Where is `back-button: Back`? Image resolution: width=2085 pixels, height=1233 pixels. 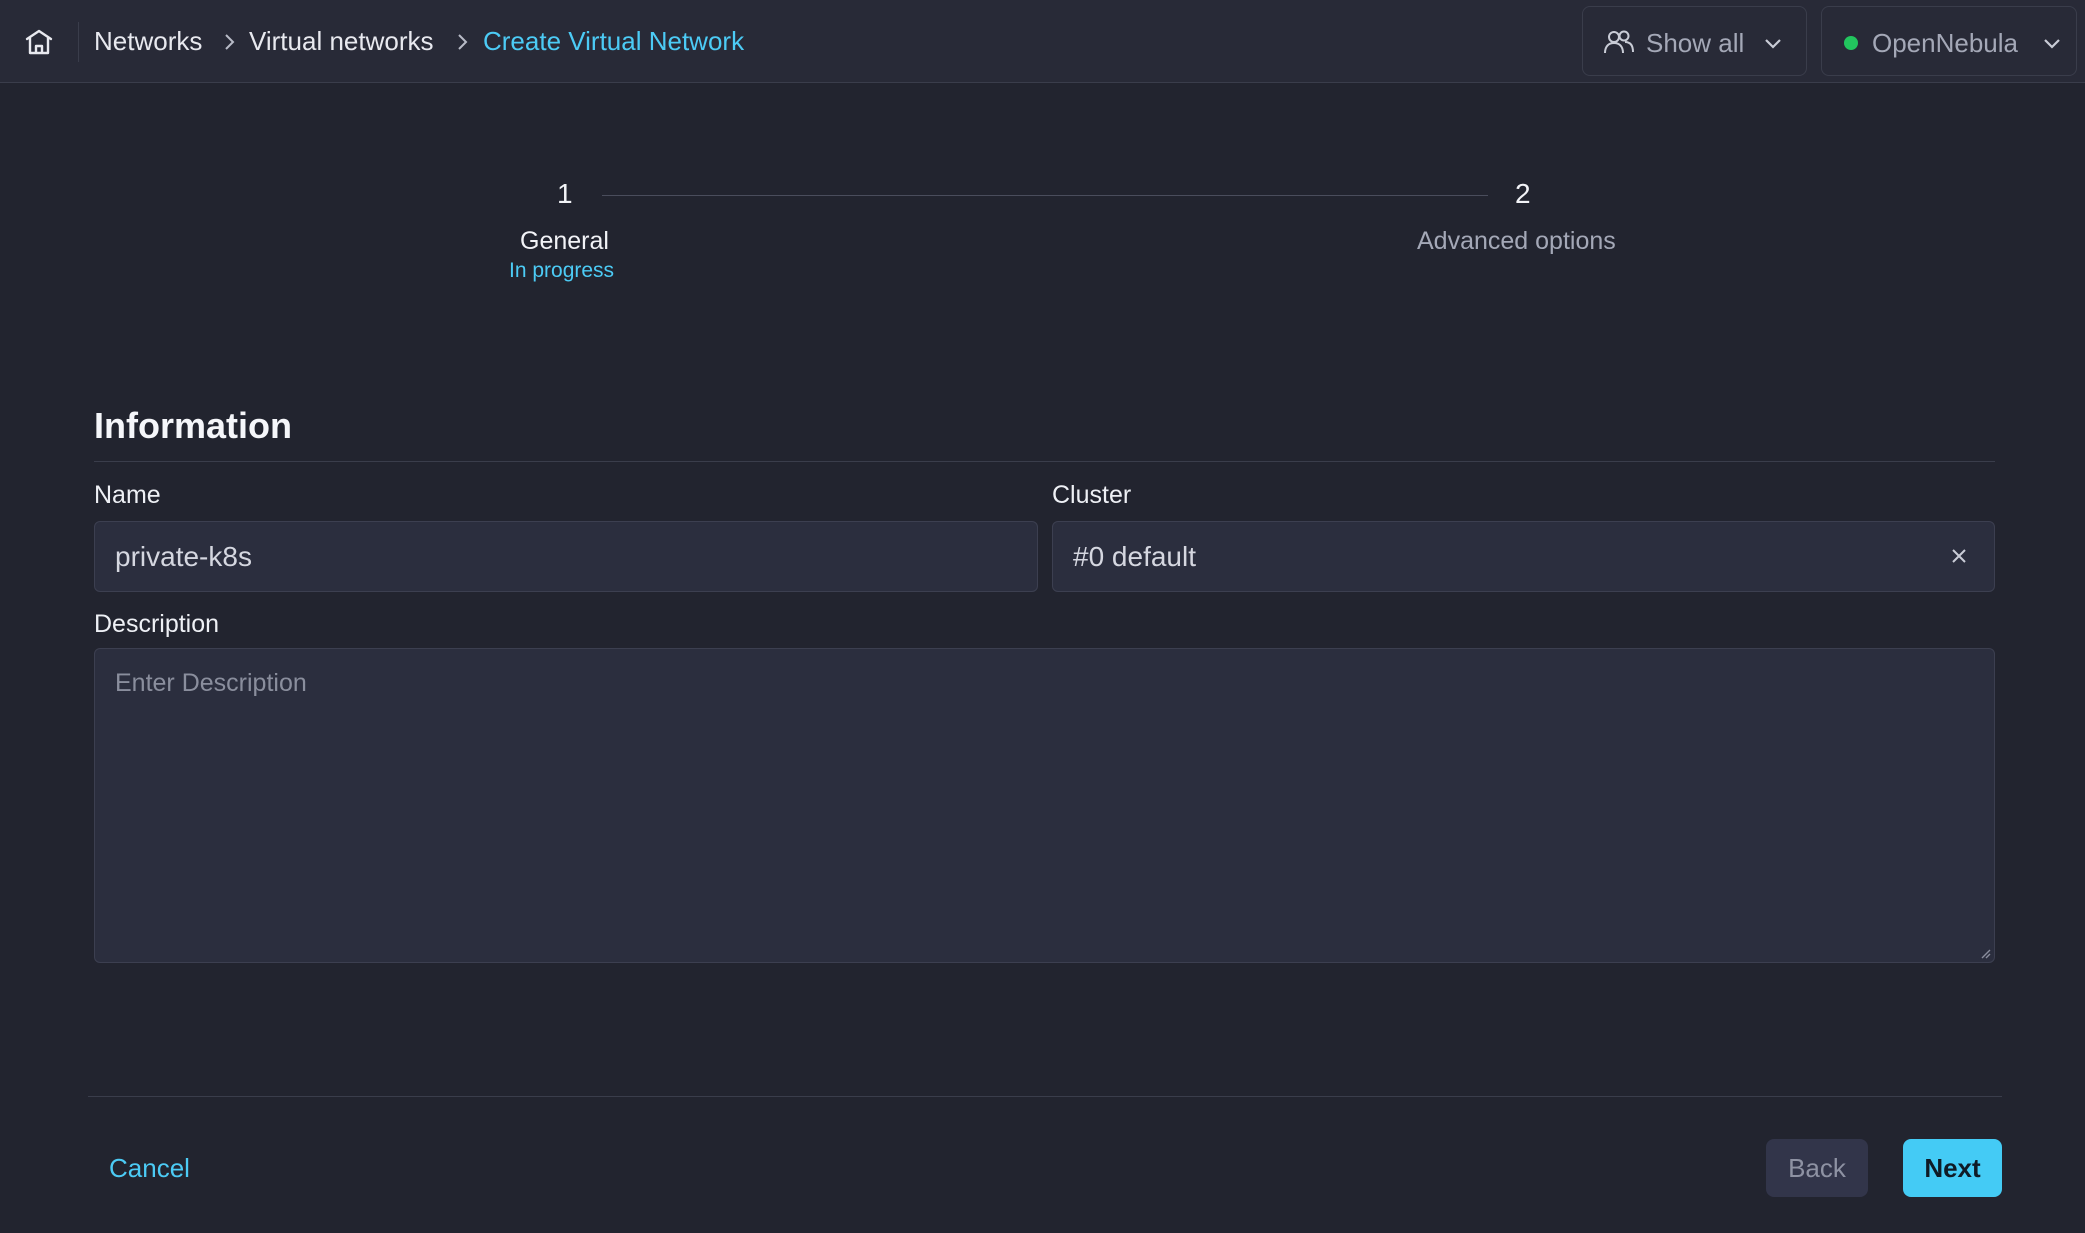 back-button: Back is located at coordinates (1817, 1168).